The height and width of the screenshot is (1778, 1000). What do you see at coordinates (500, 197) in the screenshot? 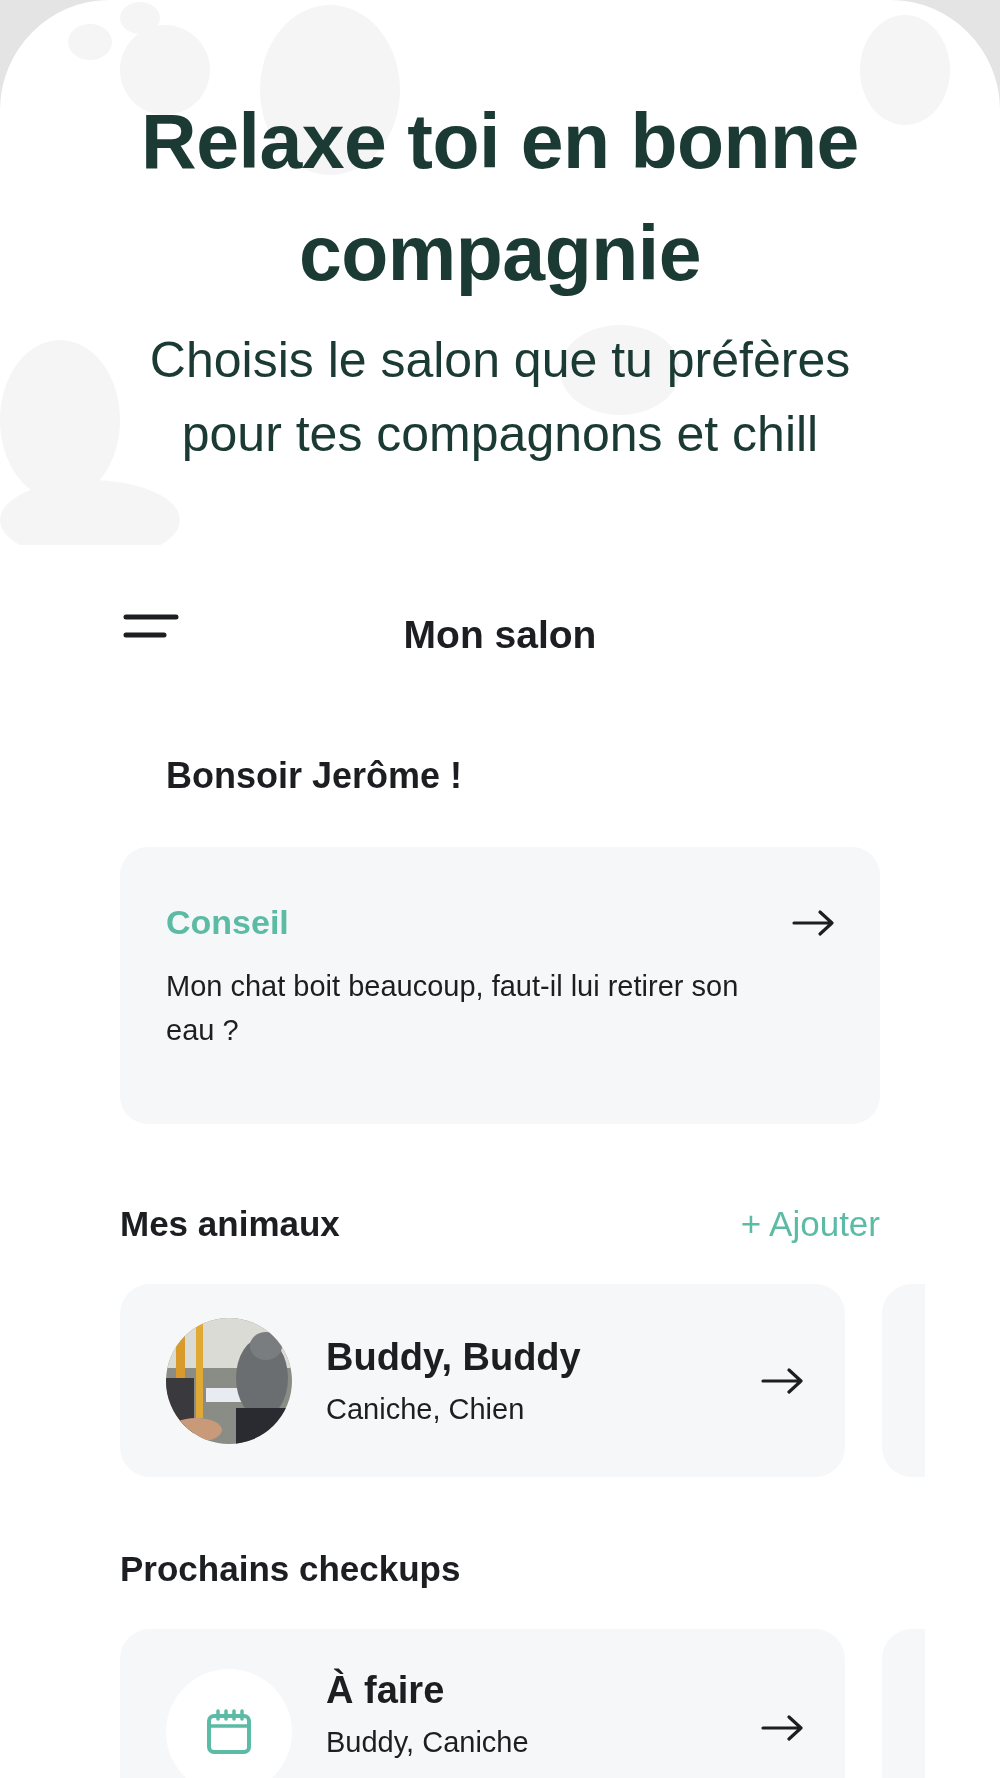
I see `headline: Relaxe toi en bonne compagnie` at bounding box center [500, 197].